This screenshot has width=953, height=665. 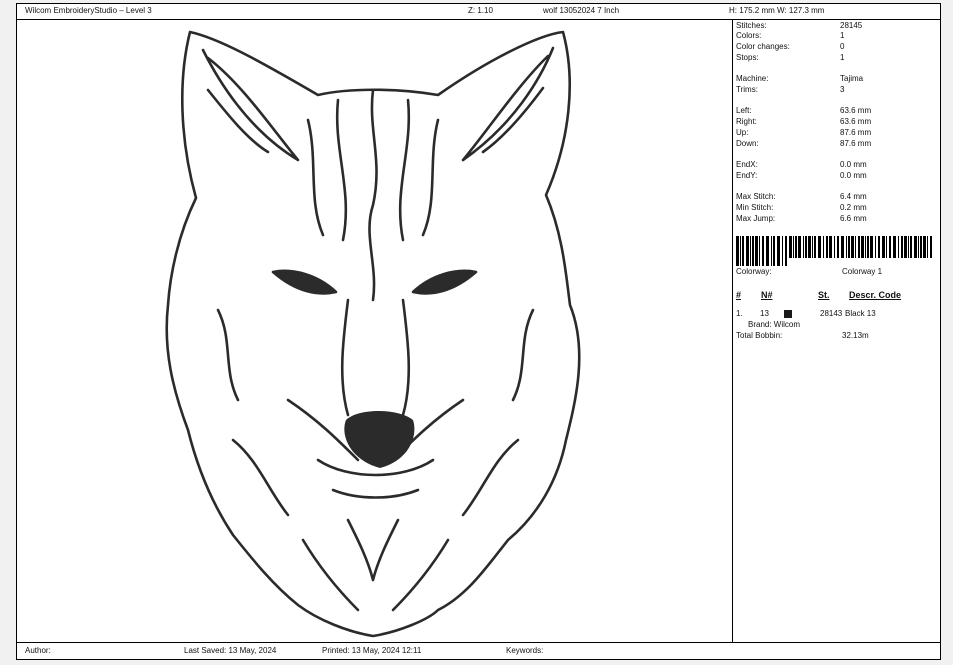 I want to click on stat-value: 0.2 mm, so click(x=853, y=207).